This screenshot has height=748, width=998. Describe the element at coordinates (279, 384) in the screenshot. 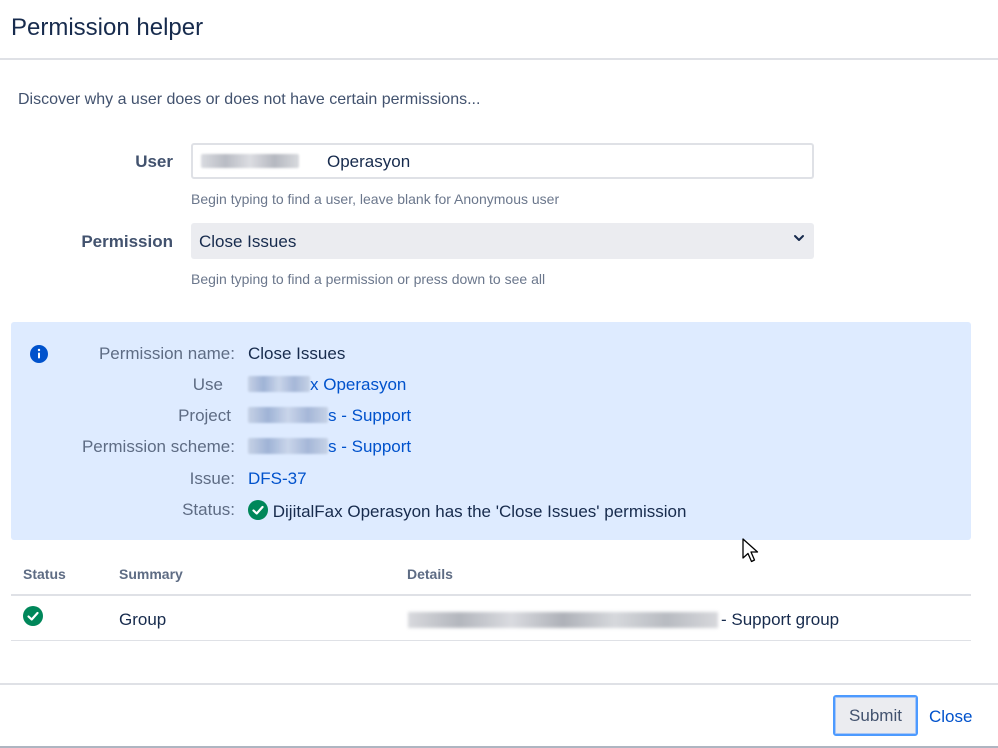

I see `redacted-user-name` at that location.